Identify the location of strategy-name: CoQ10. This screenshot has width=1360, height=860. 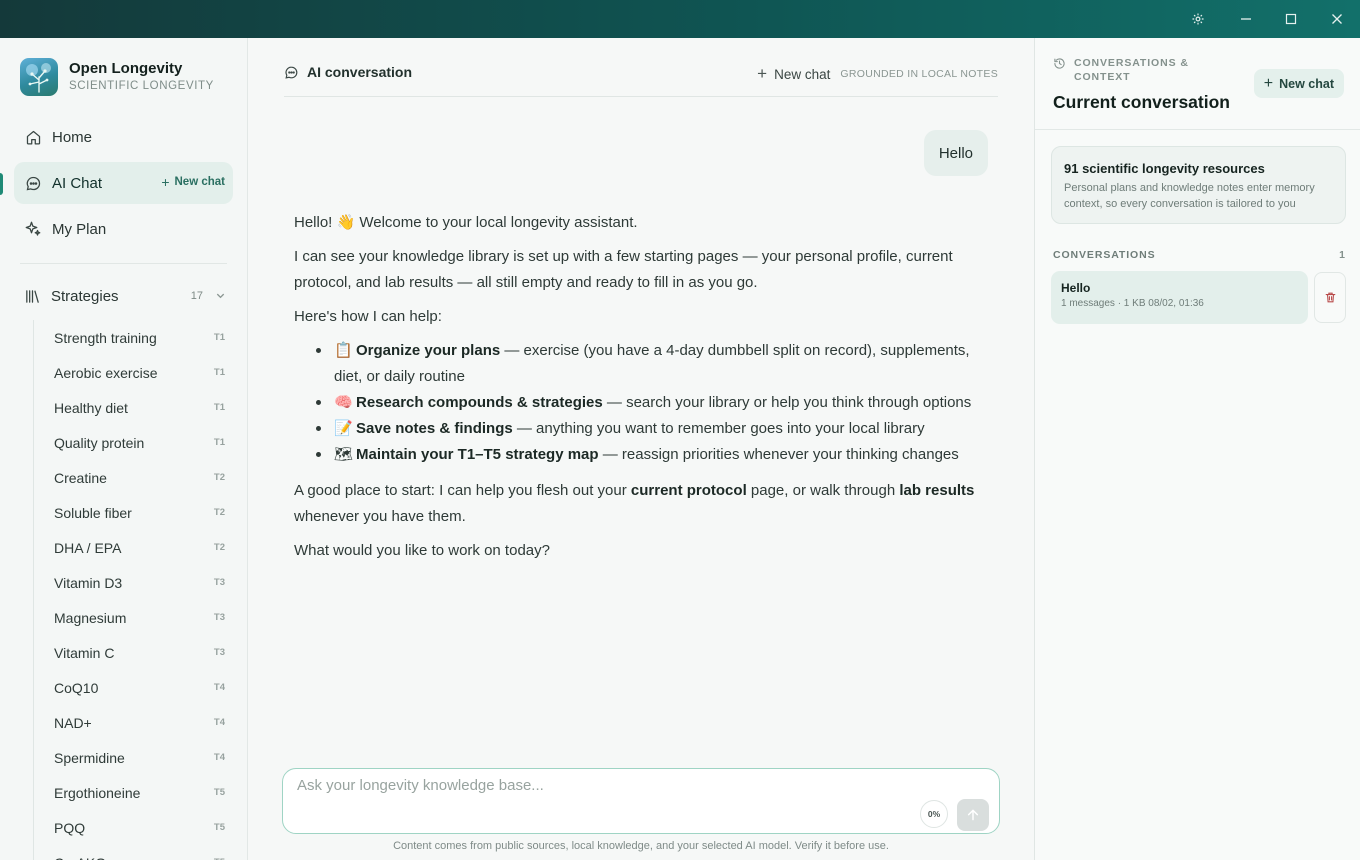
(76, 687).